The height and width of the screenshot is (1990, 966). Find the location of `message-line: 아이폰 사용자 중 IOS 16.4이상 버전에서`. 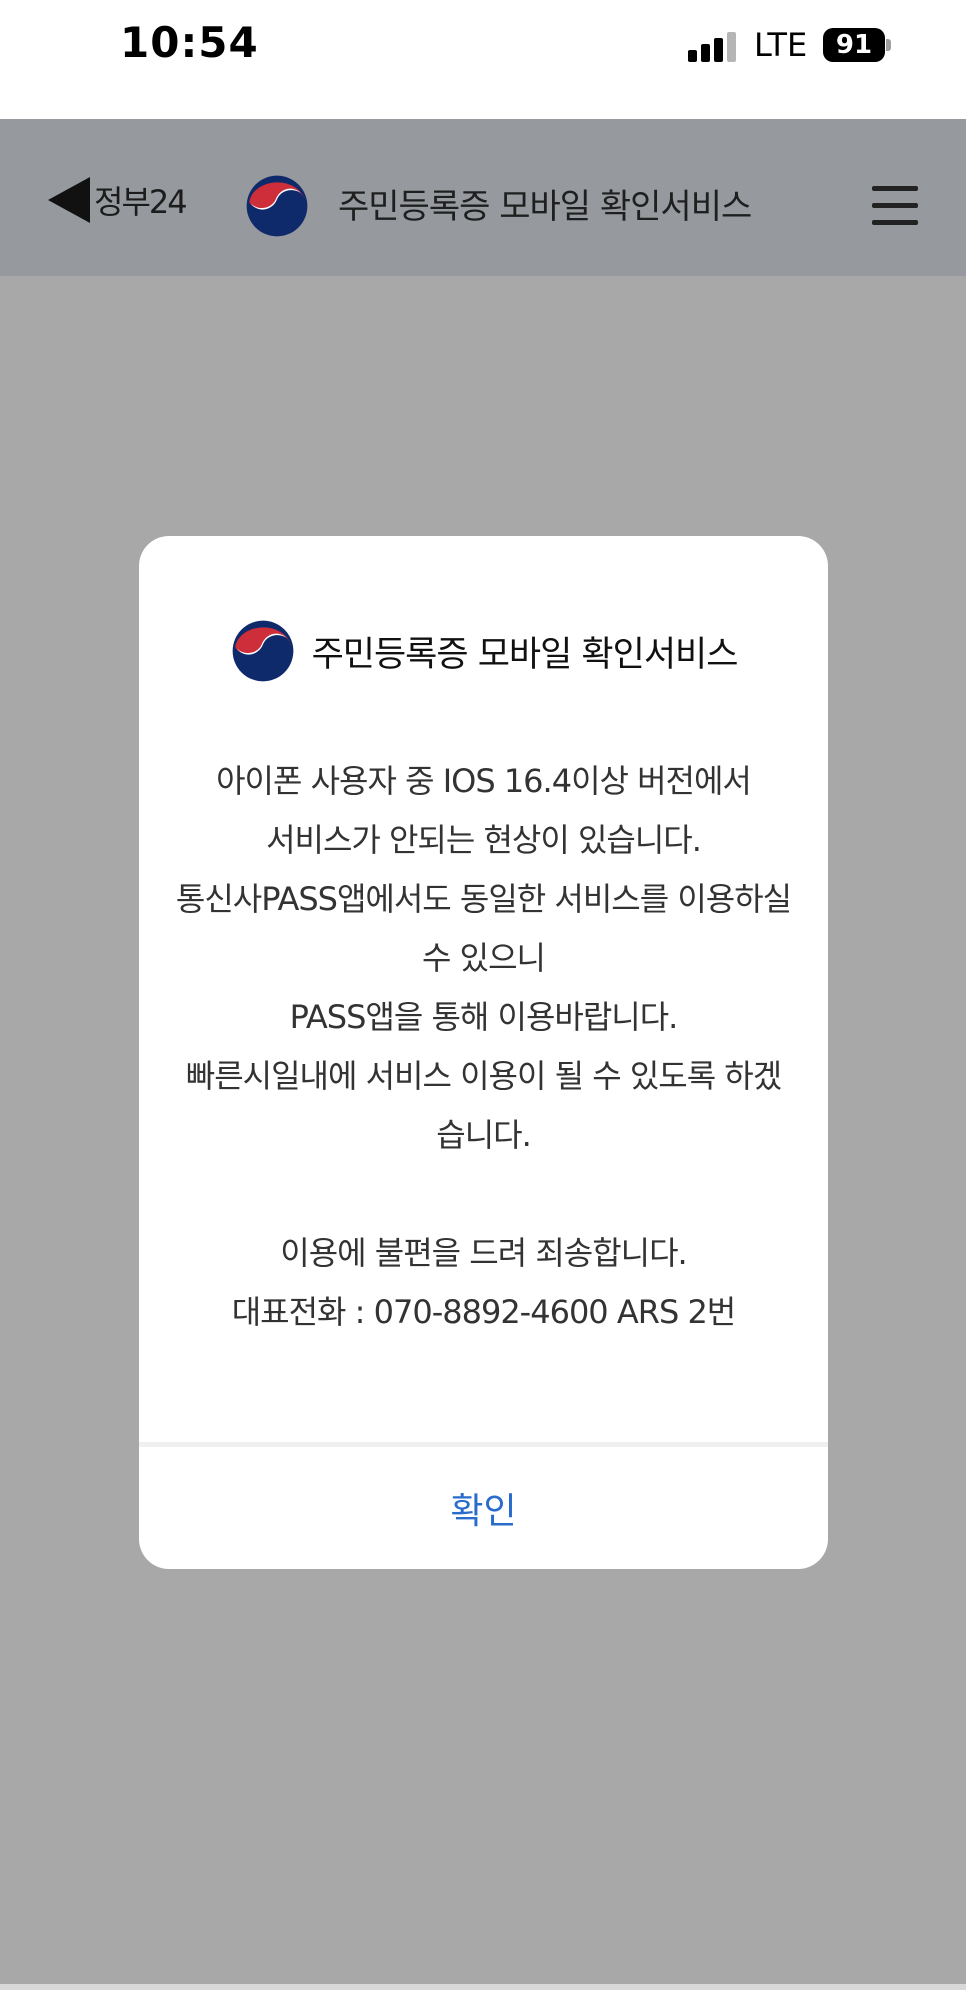

message-line: 아이폰 사용자 중 IOS 16.4이상 버전에서 is located at coordinates (484, 781).